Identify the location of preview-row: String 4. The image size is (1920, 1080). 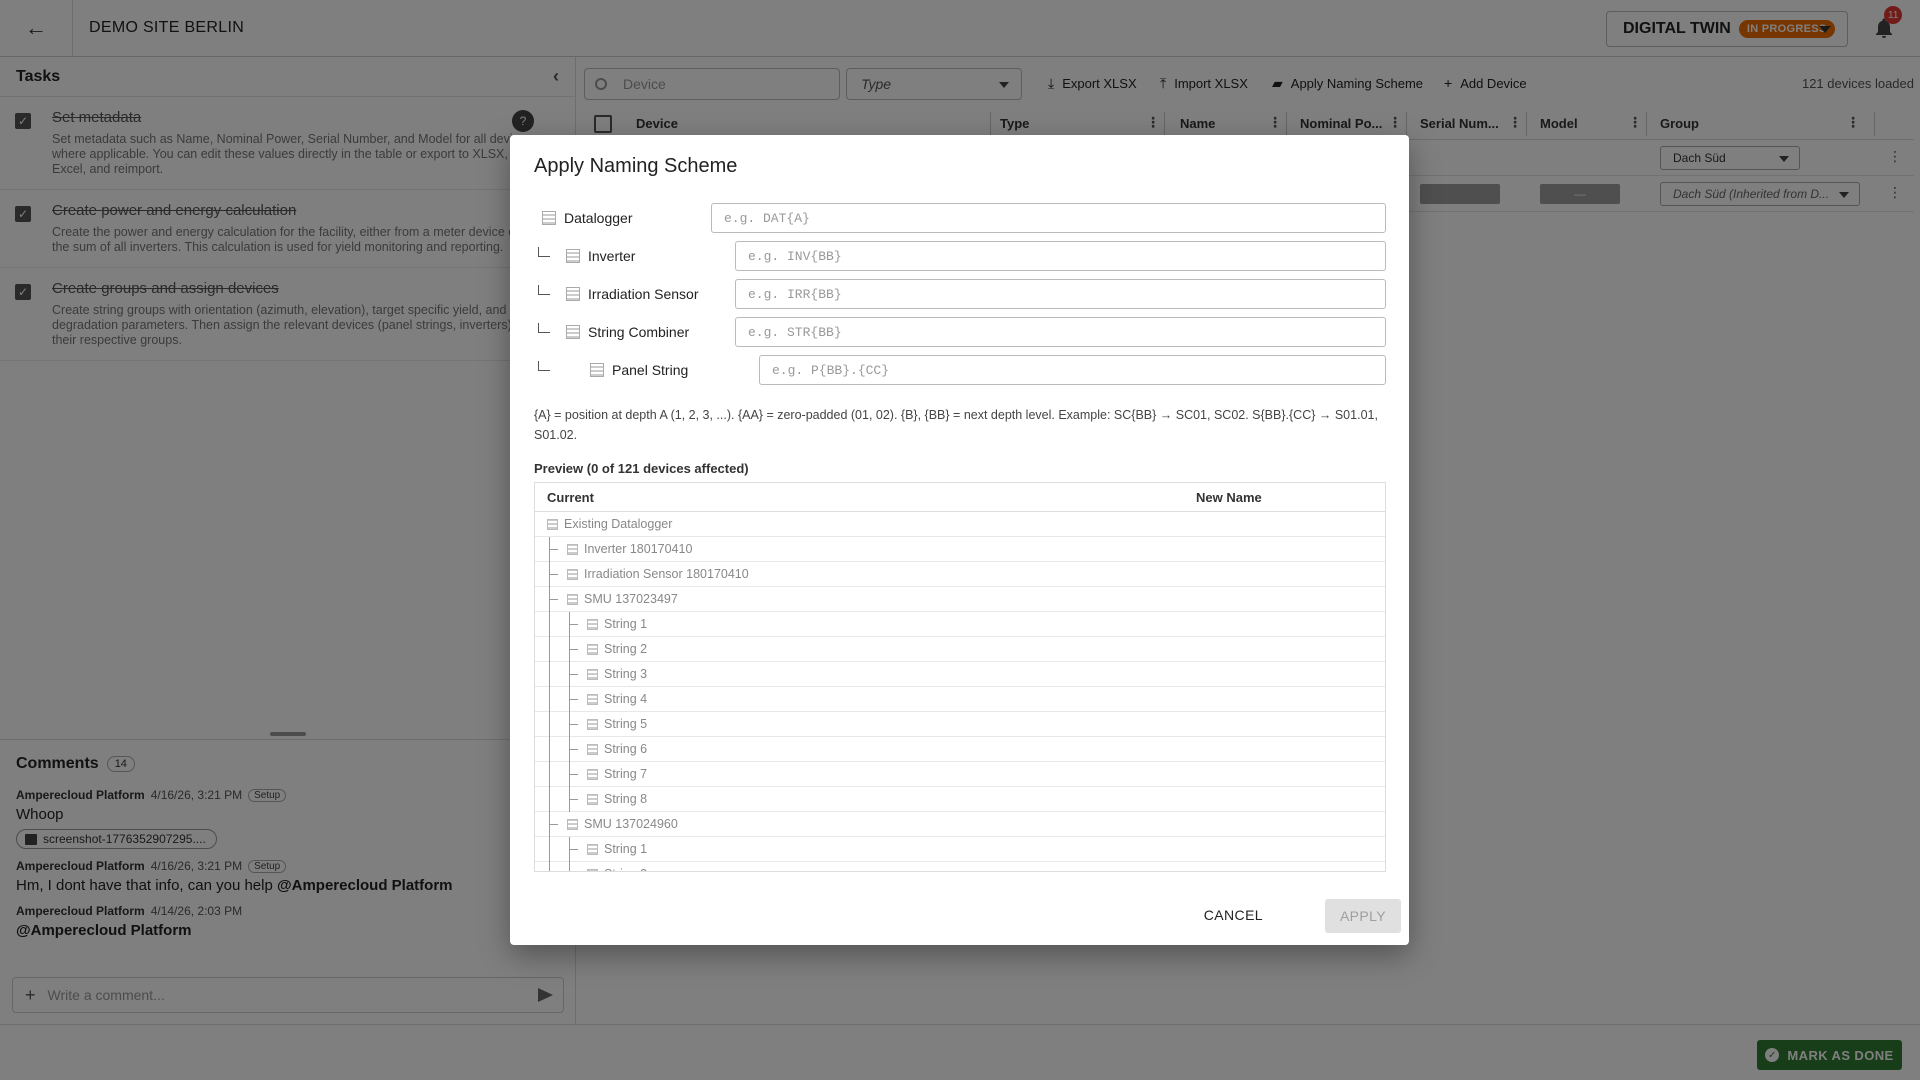
(960, 699).